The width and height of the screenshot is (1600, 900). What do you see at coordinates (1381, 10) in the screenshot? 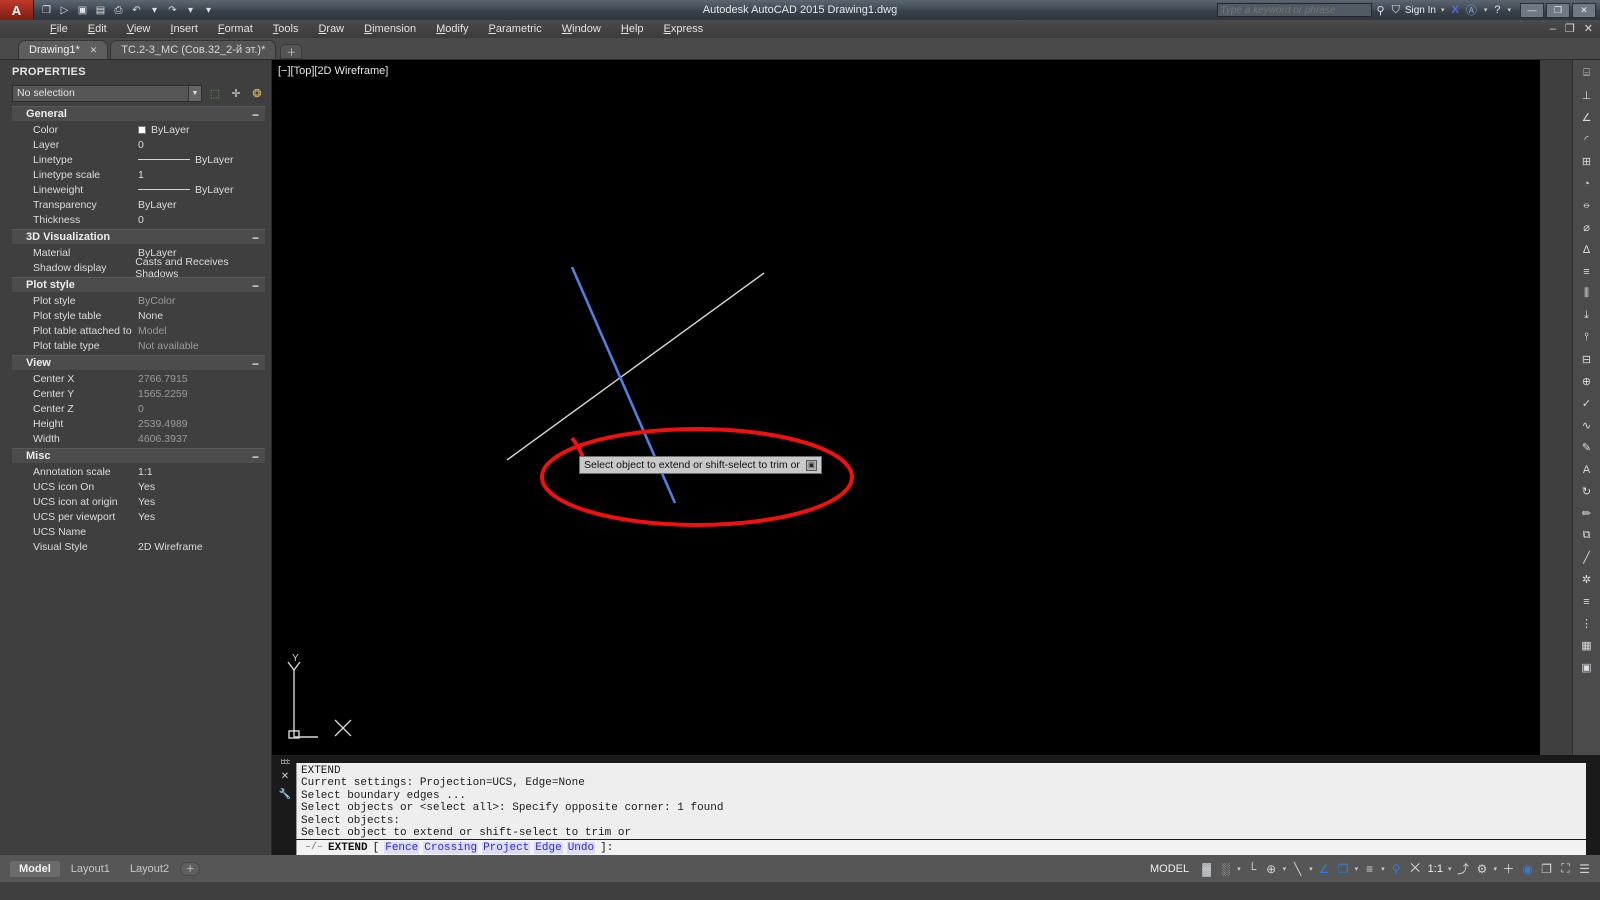
I see `search-icon: ⚲` at bounding box center [1381, 10].